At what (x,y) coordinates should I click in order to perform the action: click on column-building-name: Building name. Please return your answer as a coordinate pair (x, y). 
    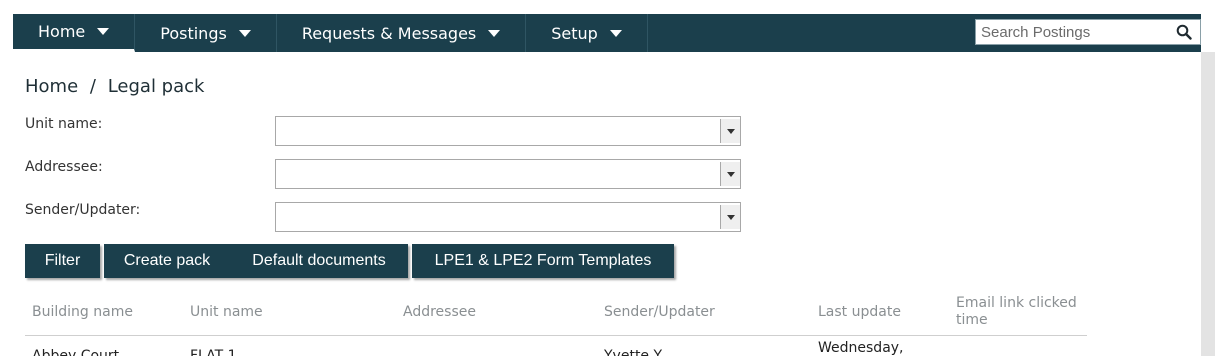
    Looking at the image, I should click on (82, 312).